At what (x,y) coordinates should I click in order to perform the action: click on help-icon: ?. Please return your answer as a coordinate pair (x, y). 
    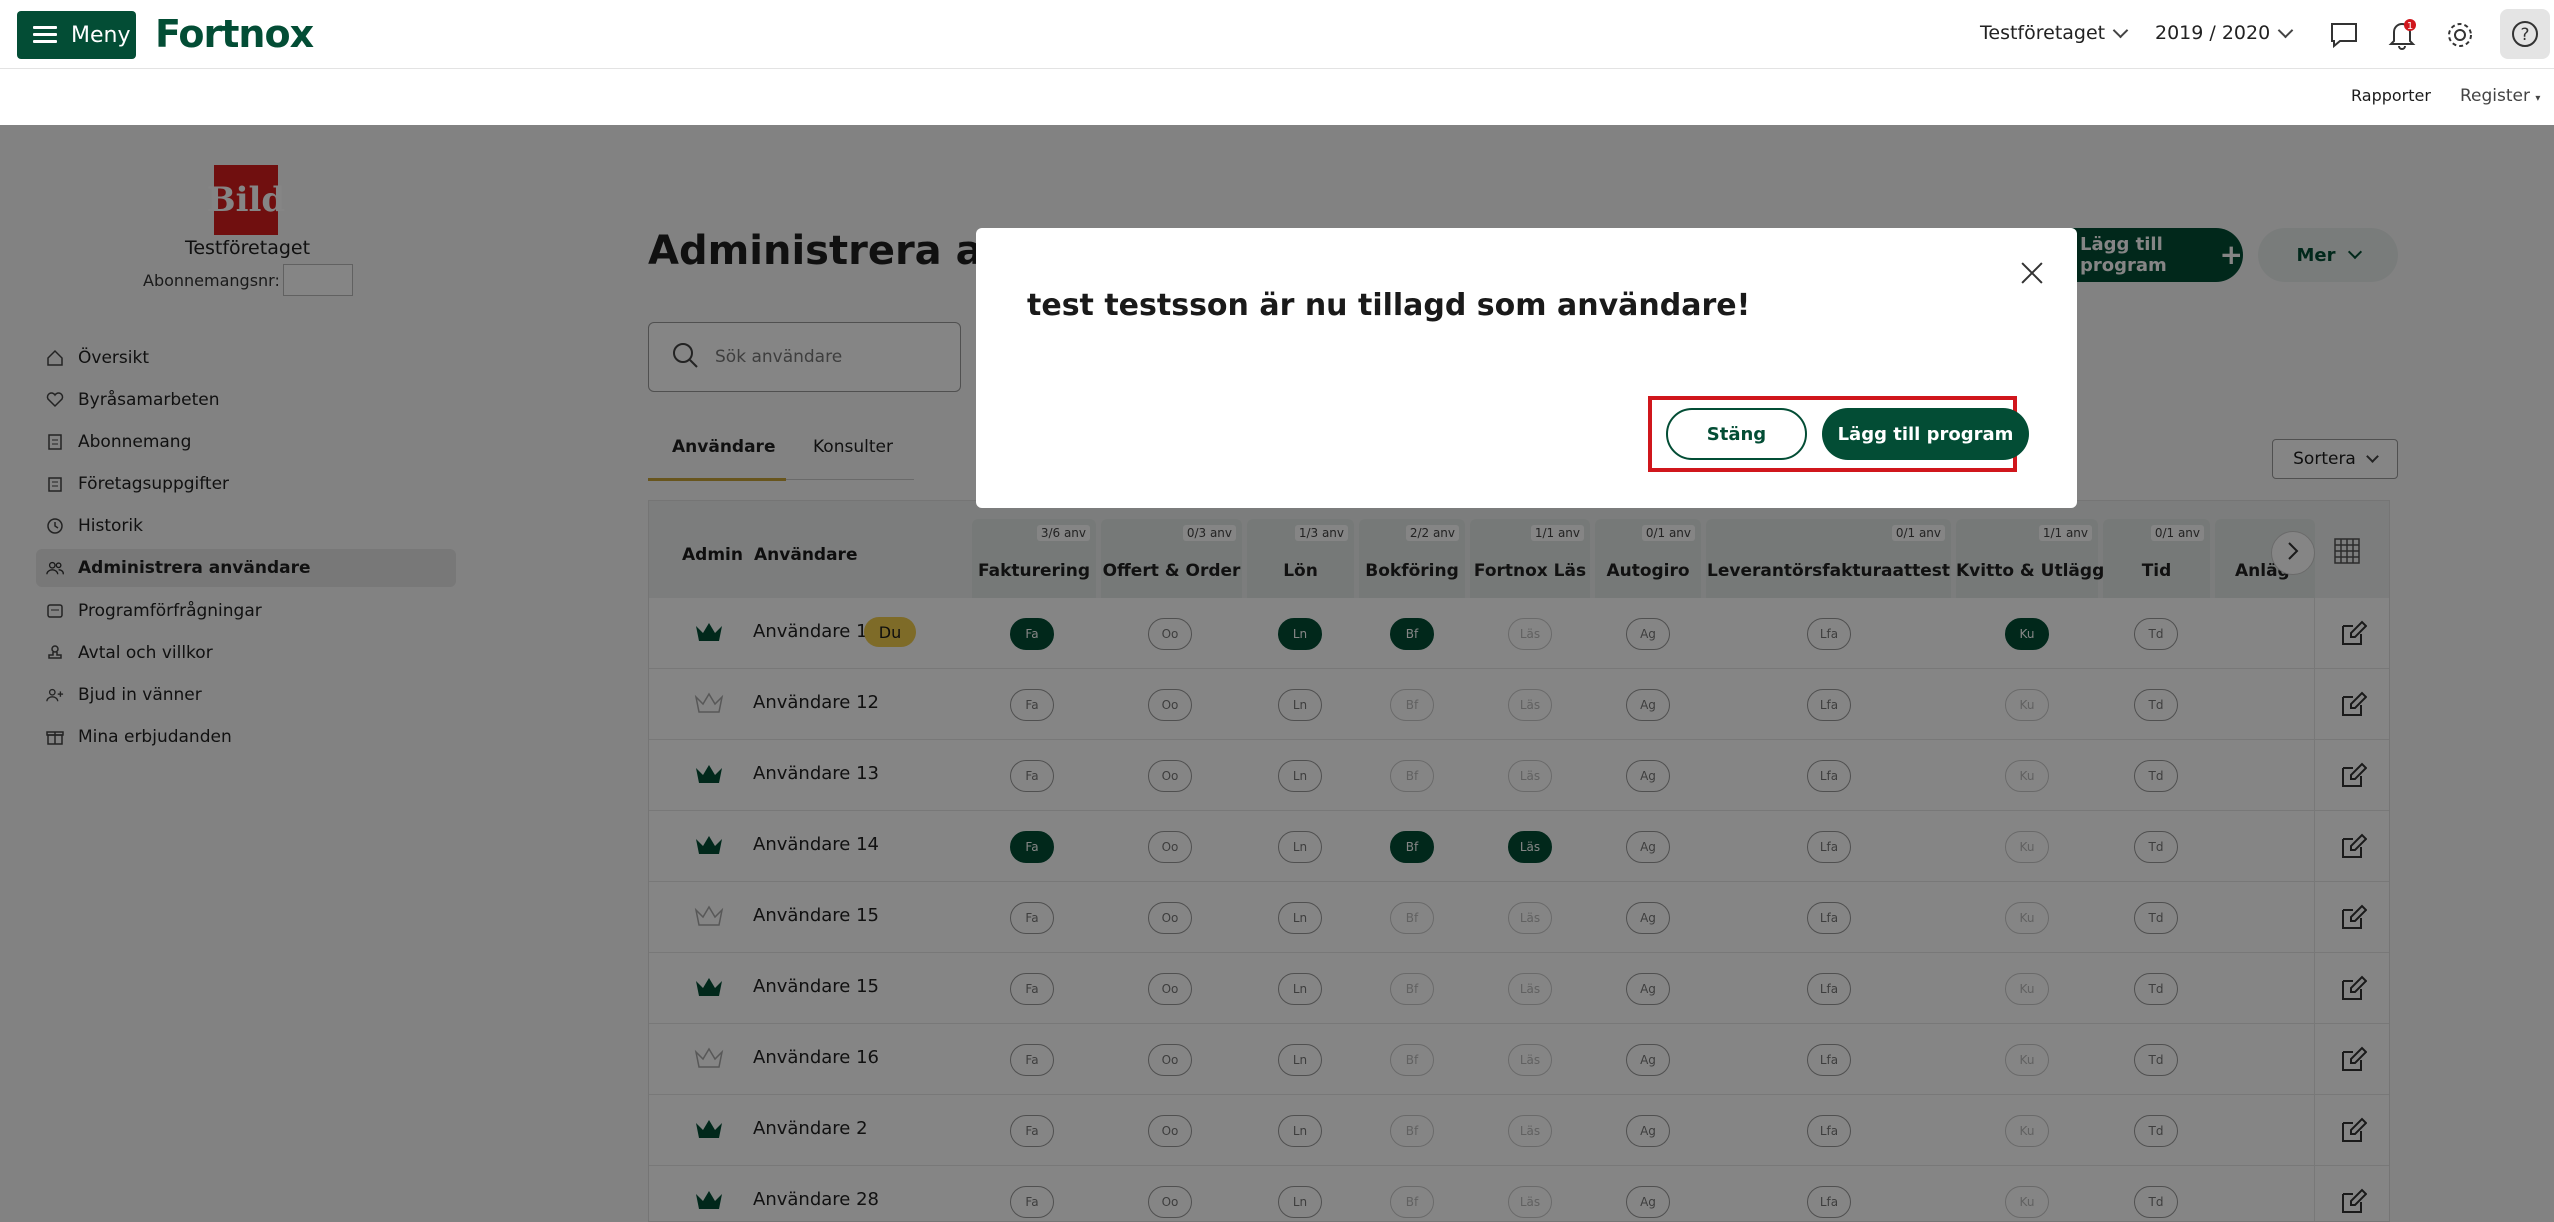
    Looking at the image, I should click on (2525, 34).